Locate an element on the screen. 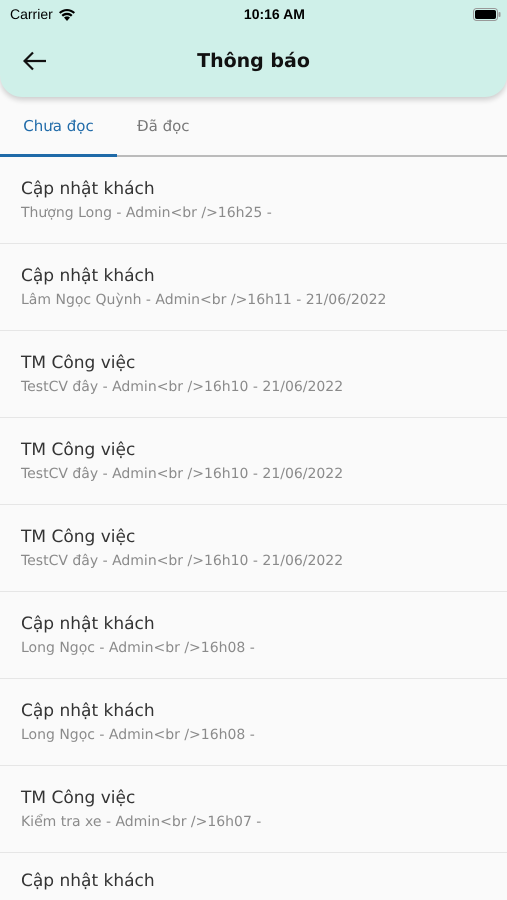 This screenshot has height=900, width=507. tab: Đã đọc is located at coordinates (163, 127).